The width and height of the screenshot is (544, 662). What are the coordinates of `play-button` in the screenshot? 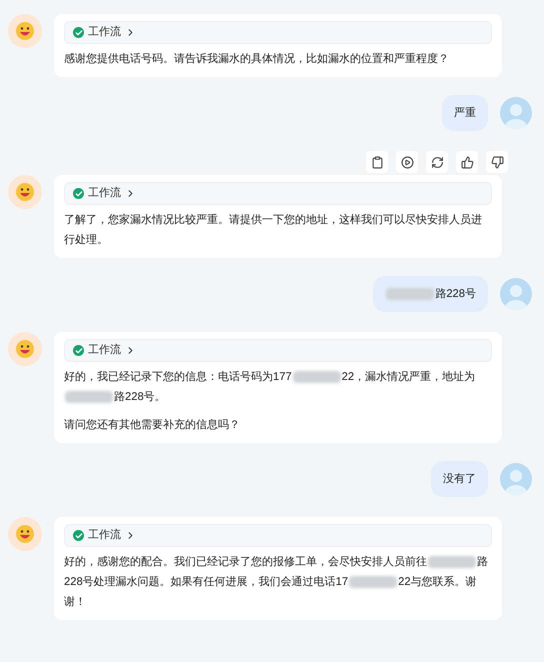 It's located at (407, 162).